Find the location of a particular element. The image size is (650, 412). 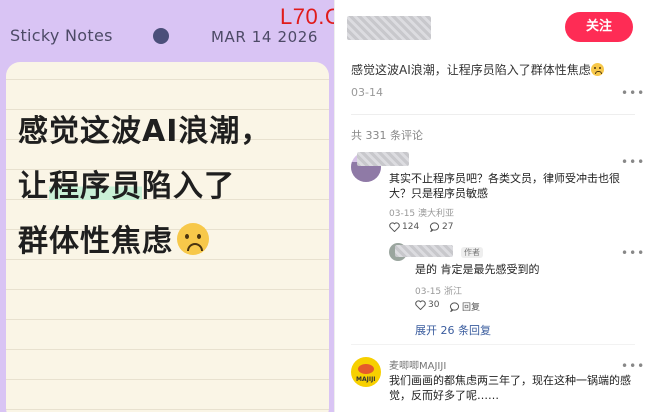

reply-button: 回复 is located at coordinates (464, 306).